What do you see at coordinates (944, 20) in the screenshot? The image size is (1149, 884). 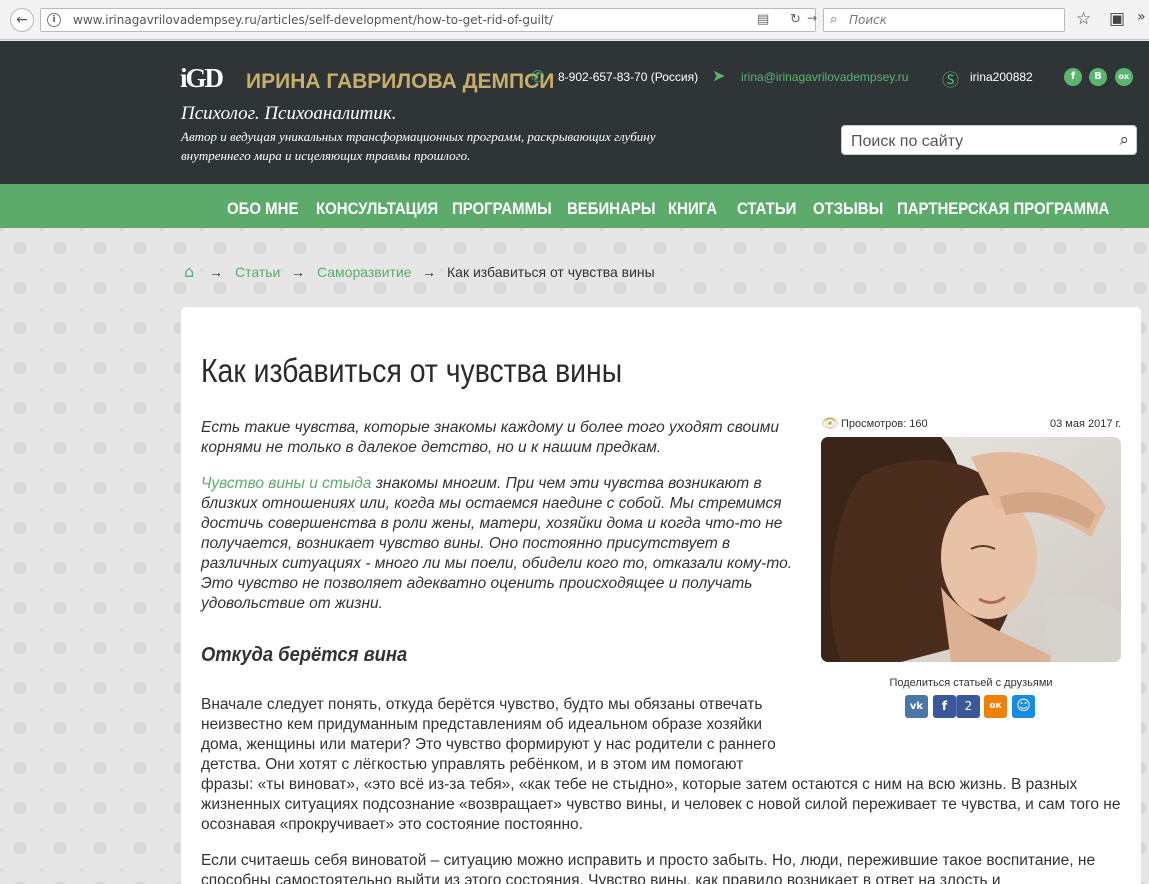 I see `browser-search-field: ⌕ Поиск` at bounding box center [944, 20].